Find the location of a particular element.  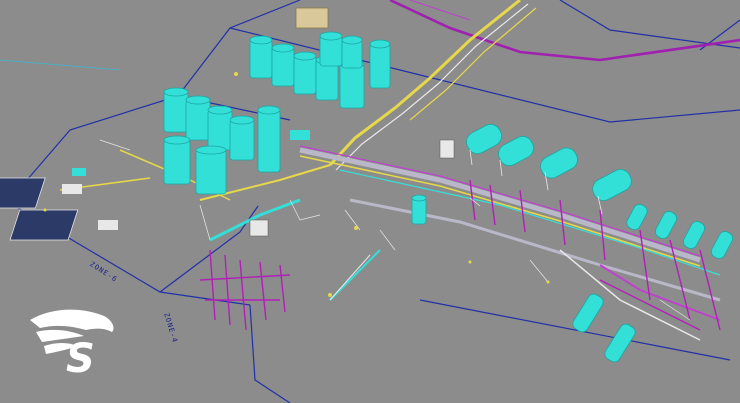

magenta-pipeline is located at coordinates (564, 31).